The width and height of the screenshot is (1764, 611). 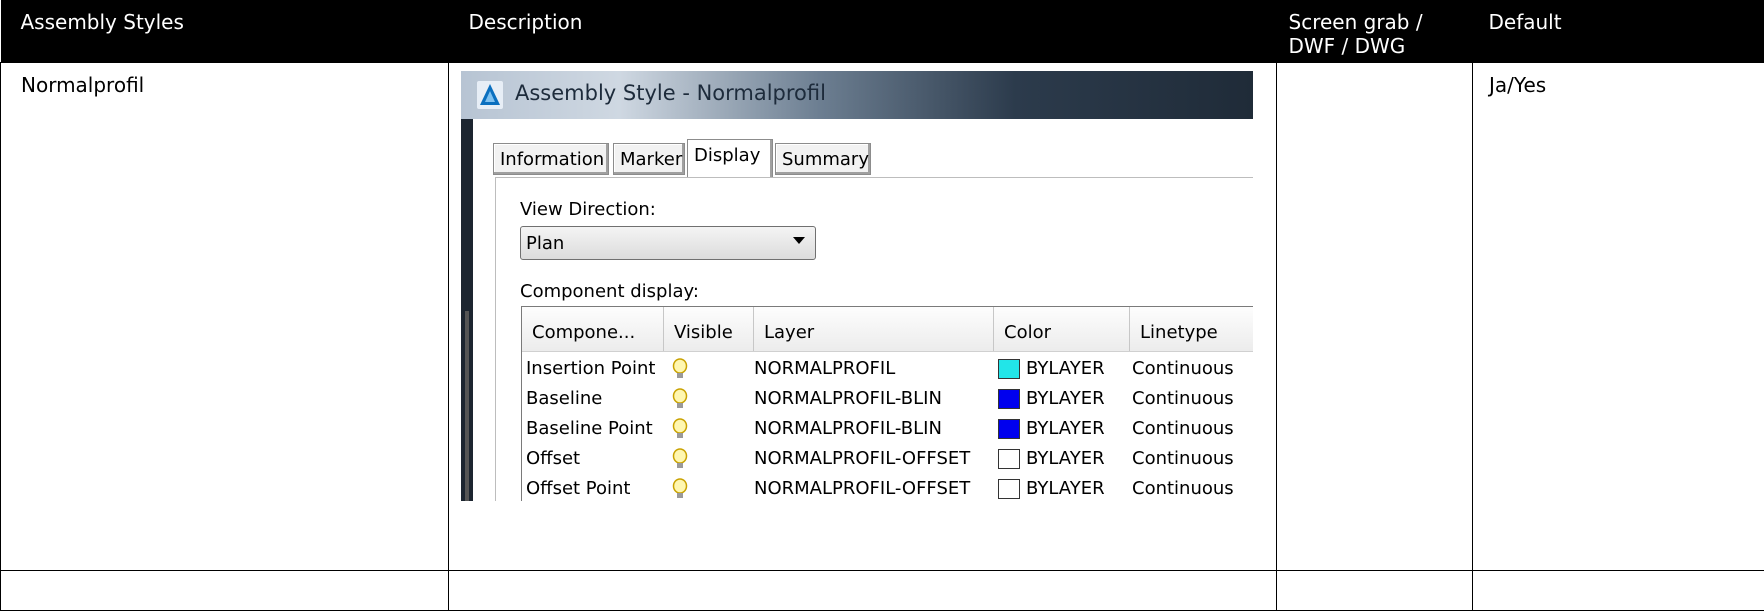 I want to click on component-name: Baseline Point, so click(x=589, y=429).